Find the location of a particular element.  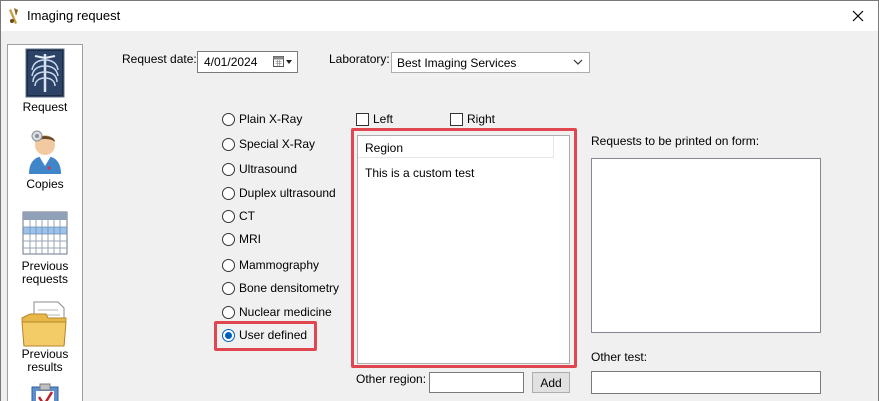

radio-circle-selected is located at coordinates (228, 335).